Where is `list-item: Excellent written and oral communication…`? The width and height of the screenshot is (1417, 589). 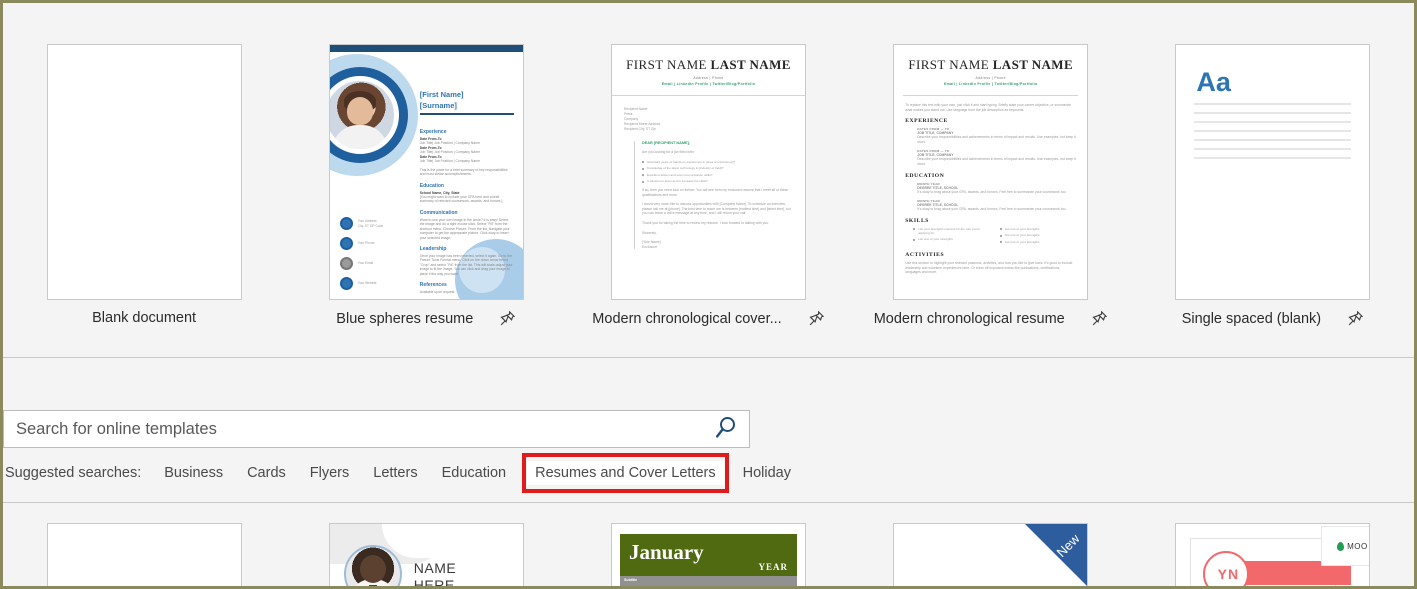 list-item: Excellent written and oral communication… is located at coordinates (717, 175).